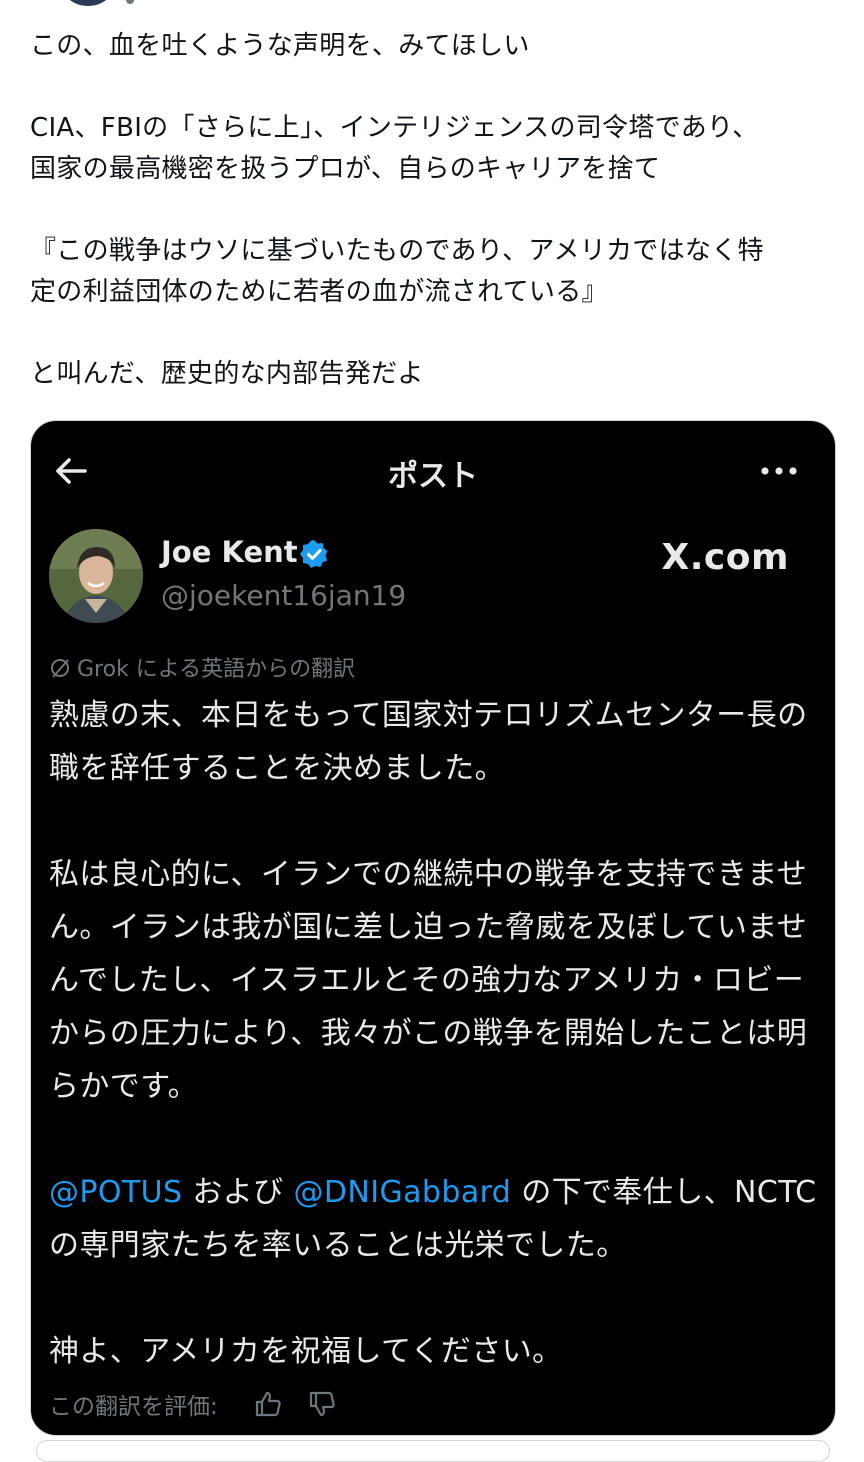 The width and height of the screenshot is (864, 1462). I want to click on post-header: ポスト, so click(433, 471).